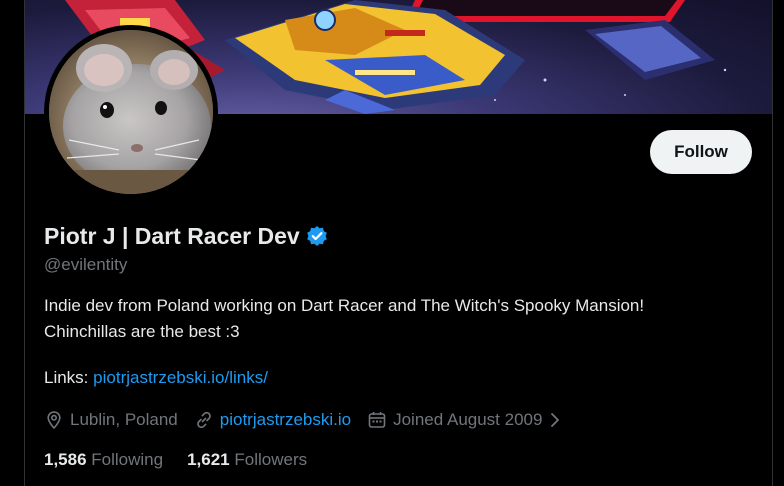 This screenshot has height=486, width=784. Describe the element at coordinates (377, 420) in the screenshot. I see `calendar-icon` at that location.